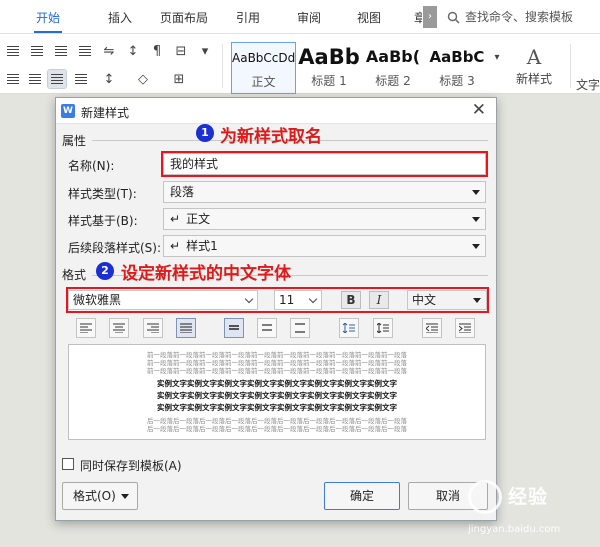 The height and width of the screenshot is (547, 600). Describe the element at coordinates (479, 110) in the screenshot. I see `close-icon: ✕` at that location.